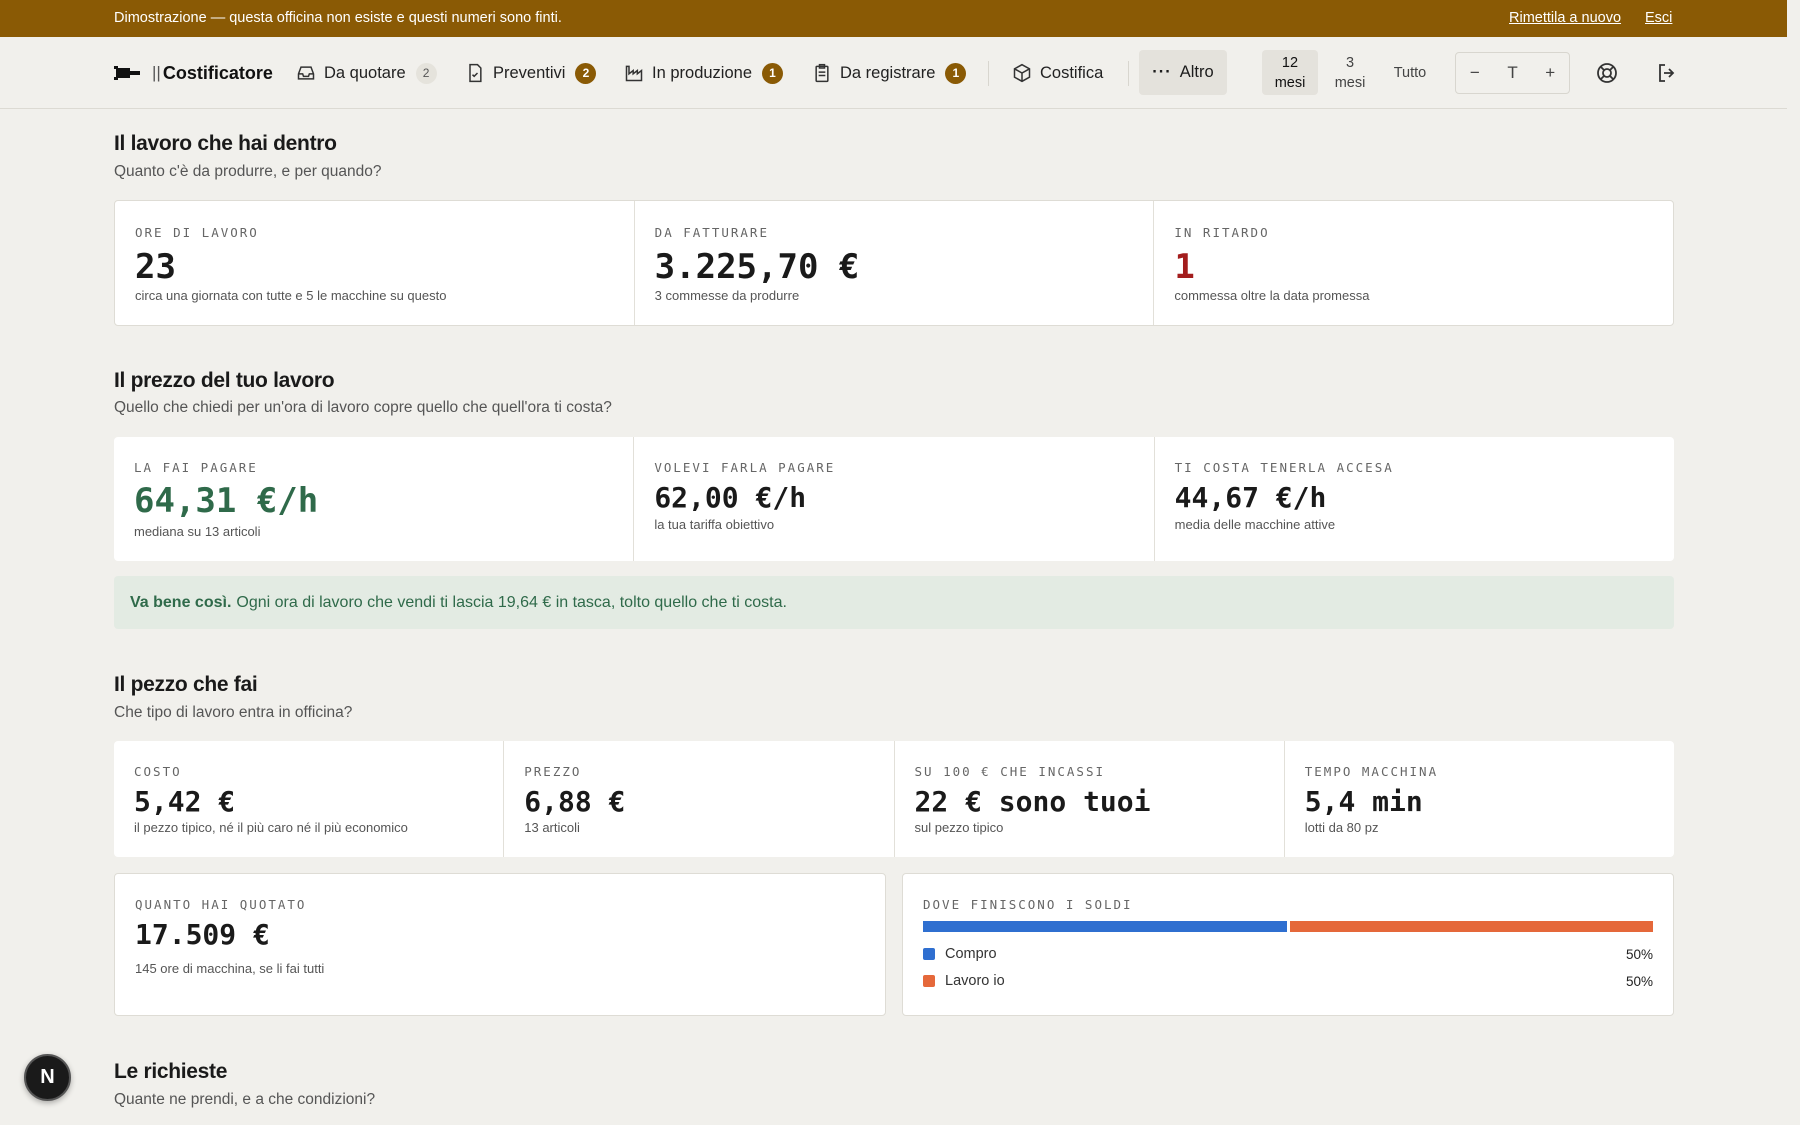  Describe the element at coordinates (1363, 801) in the screenshot. I see `stat-value: 5,4 min` at that location.